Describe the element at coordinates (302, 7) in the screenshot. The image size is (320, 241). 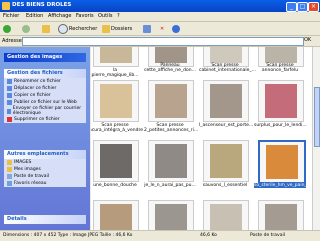
I see `maximize-button: □` at that location.